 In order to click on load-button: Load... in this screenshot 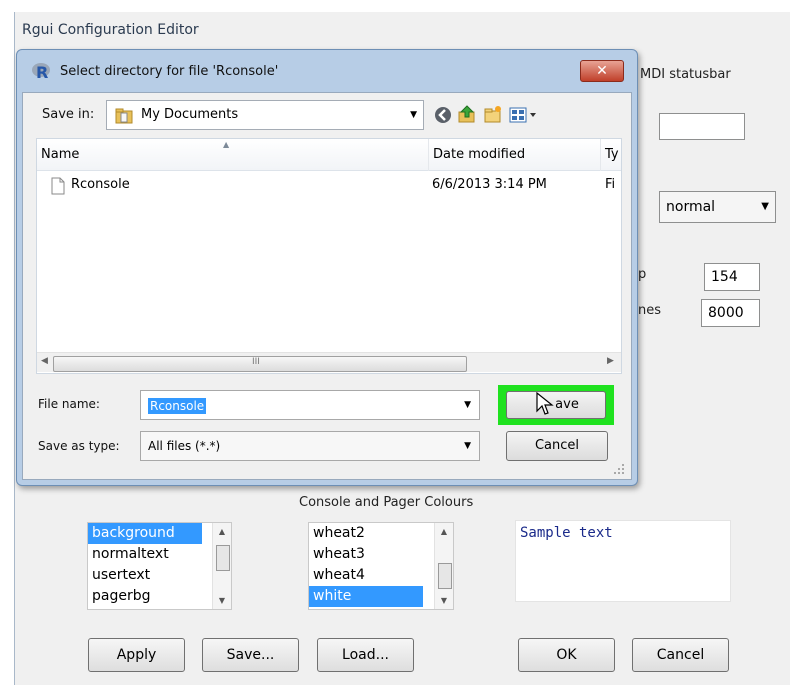, I will do `click(365, 655)`.